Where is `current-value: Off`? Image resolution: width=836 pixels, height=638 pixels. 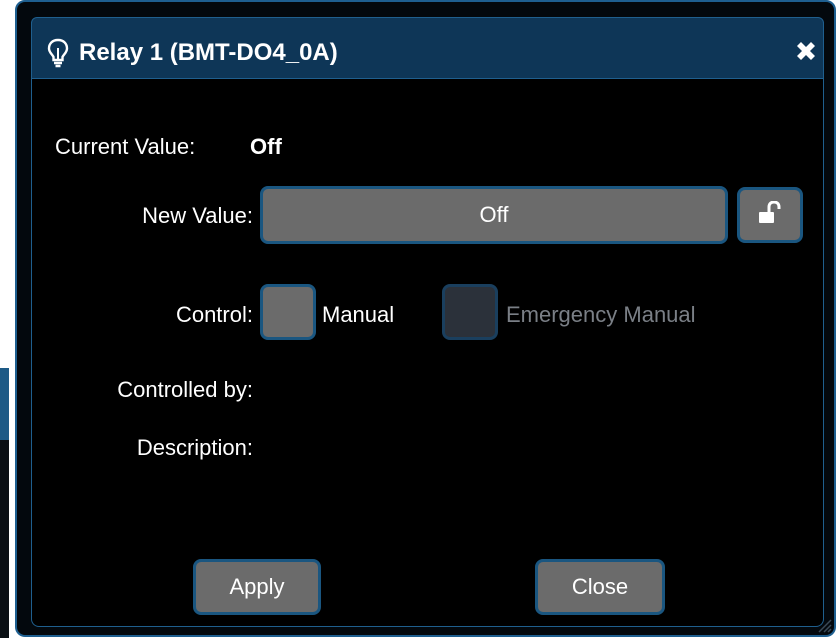
current-value: Off is located at coordinates (266, 146).